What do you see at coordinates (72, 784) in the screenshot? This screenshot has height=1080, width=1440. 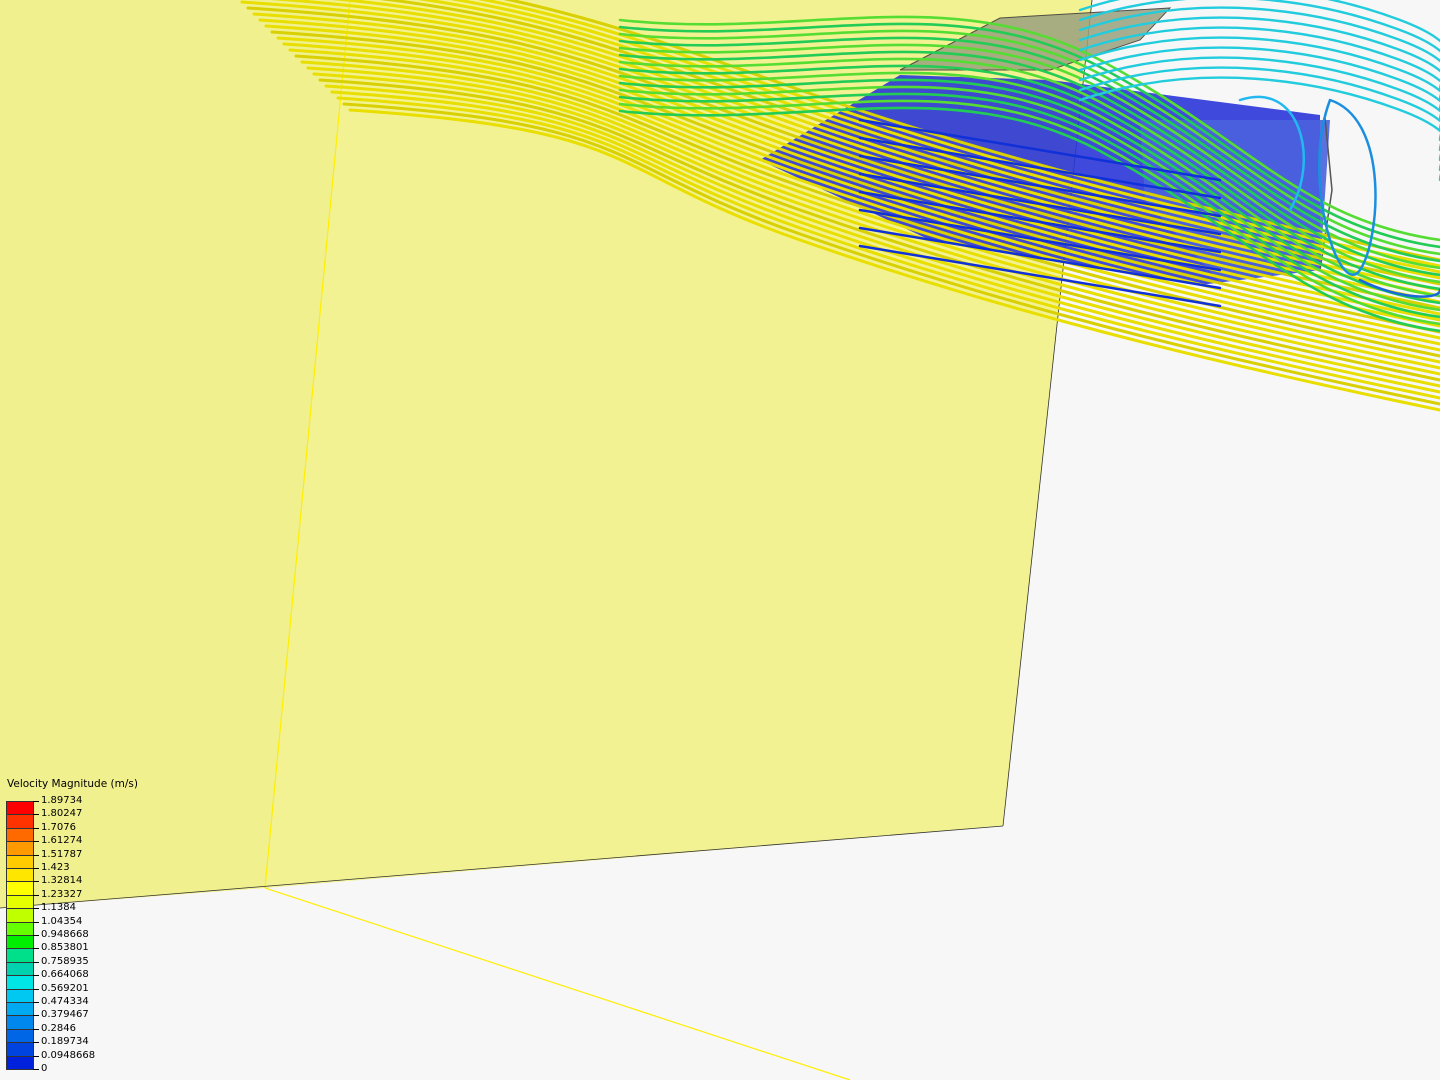 I see `legend-title: Velocity Magnitude (m/s)` at bounding box center [72, 784].